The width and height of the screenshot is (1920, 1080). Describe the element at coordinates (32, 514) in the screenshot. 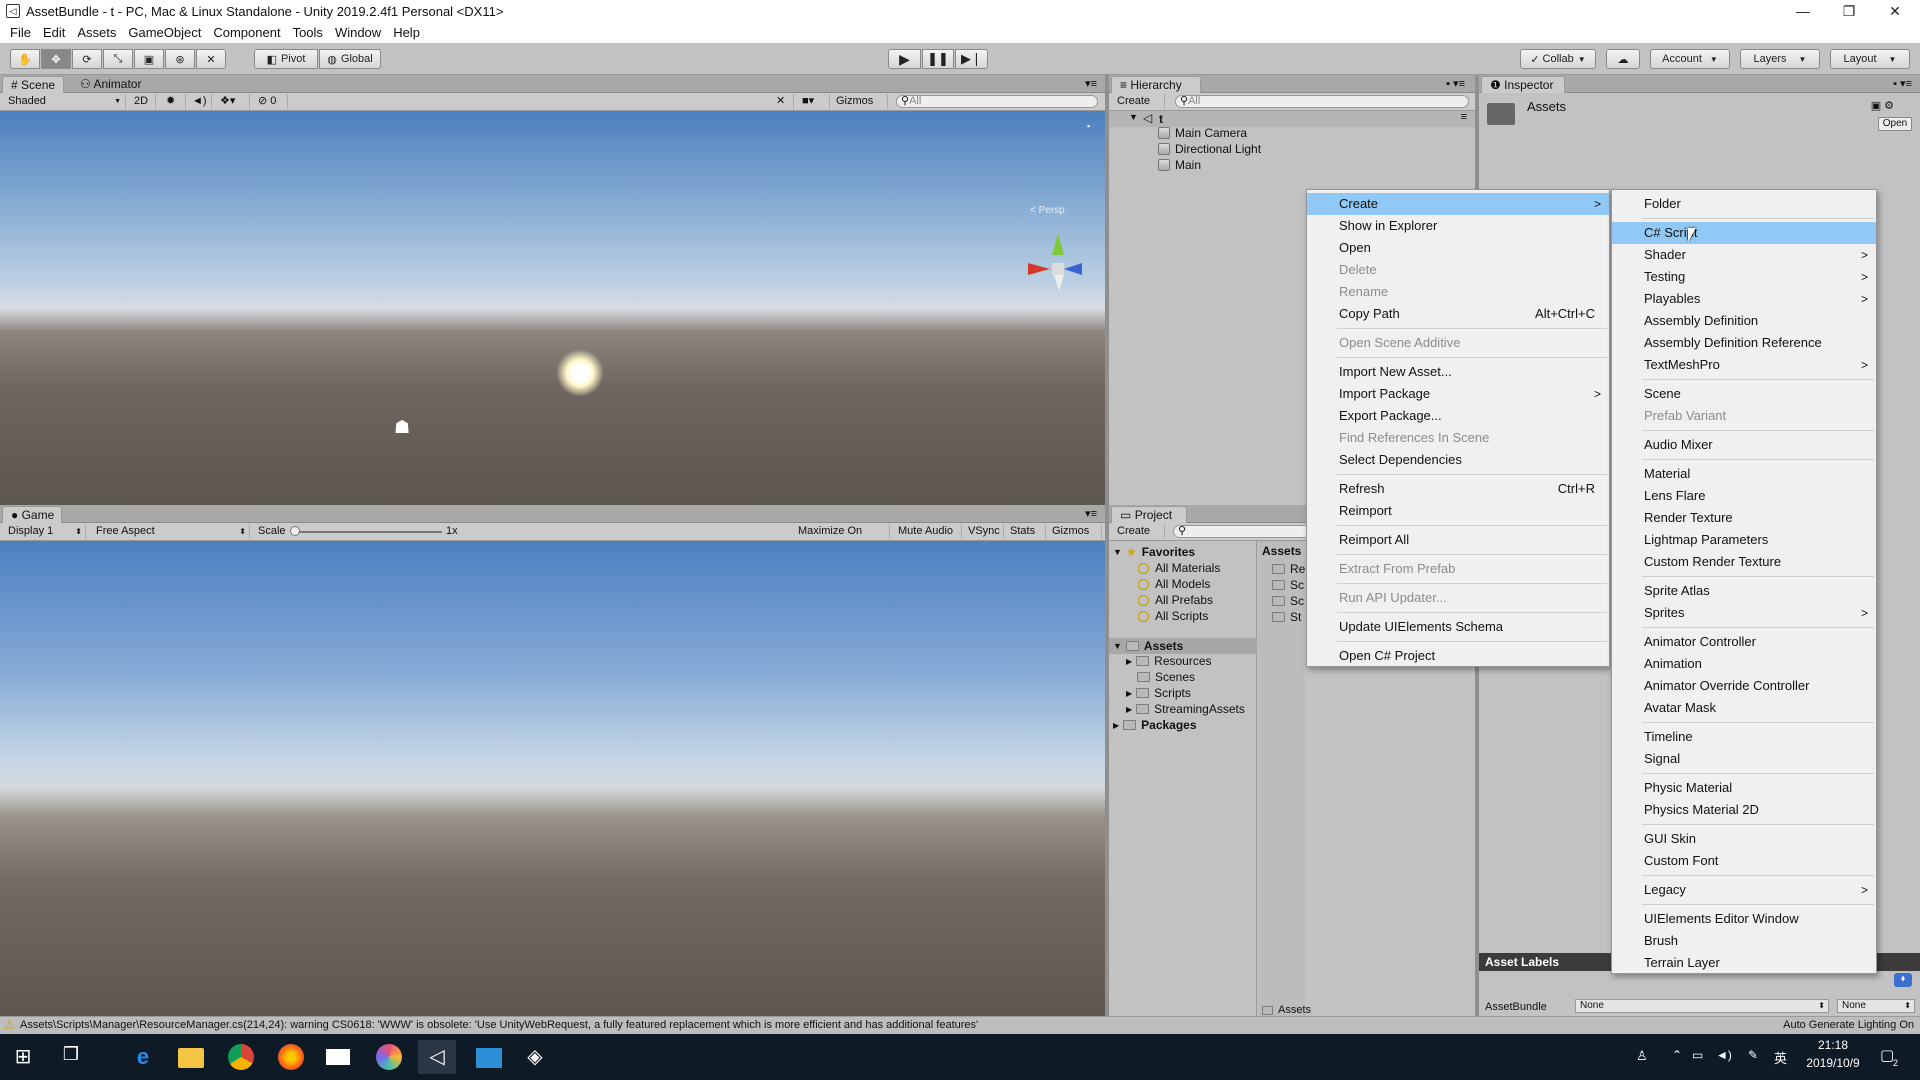

I see `tab-game: ● Game` at that location.